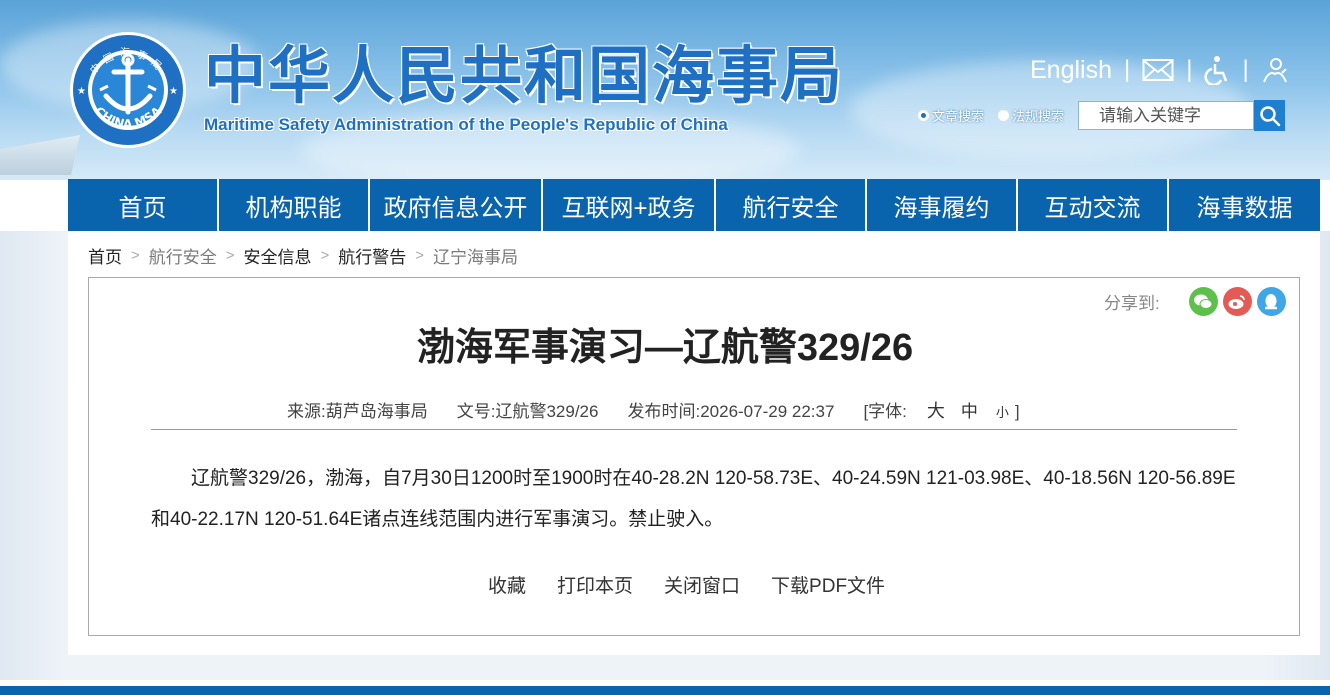 The height and width of the screenshot is (695, 1330). Describe the element at coordinates (1132, 303) in the screenshot. I see `share-label: 分享到:` at that location.